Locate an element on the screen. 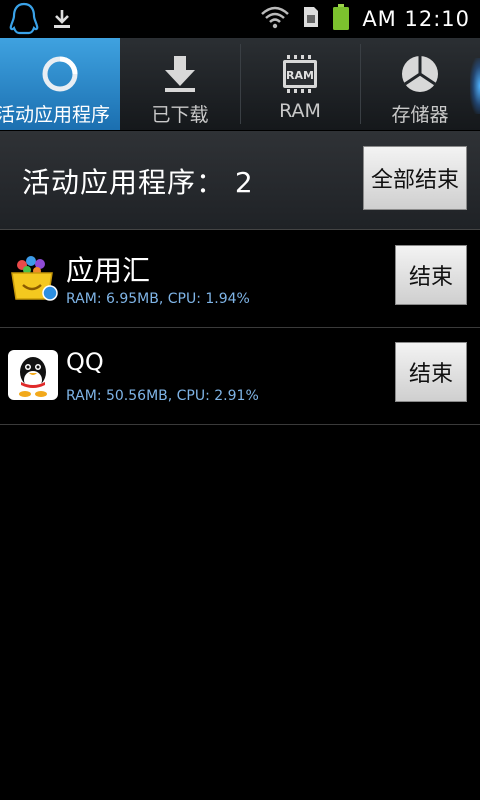 The width and height of the screenshot is (480, 800). app-name: 应用汇 is located at coordinates (108, 270).